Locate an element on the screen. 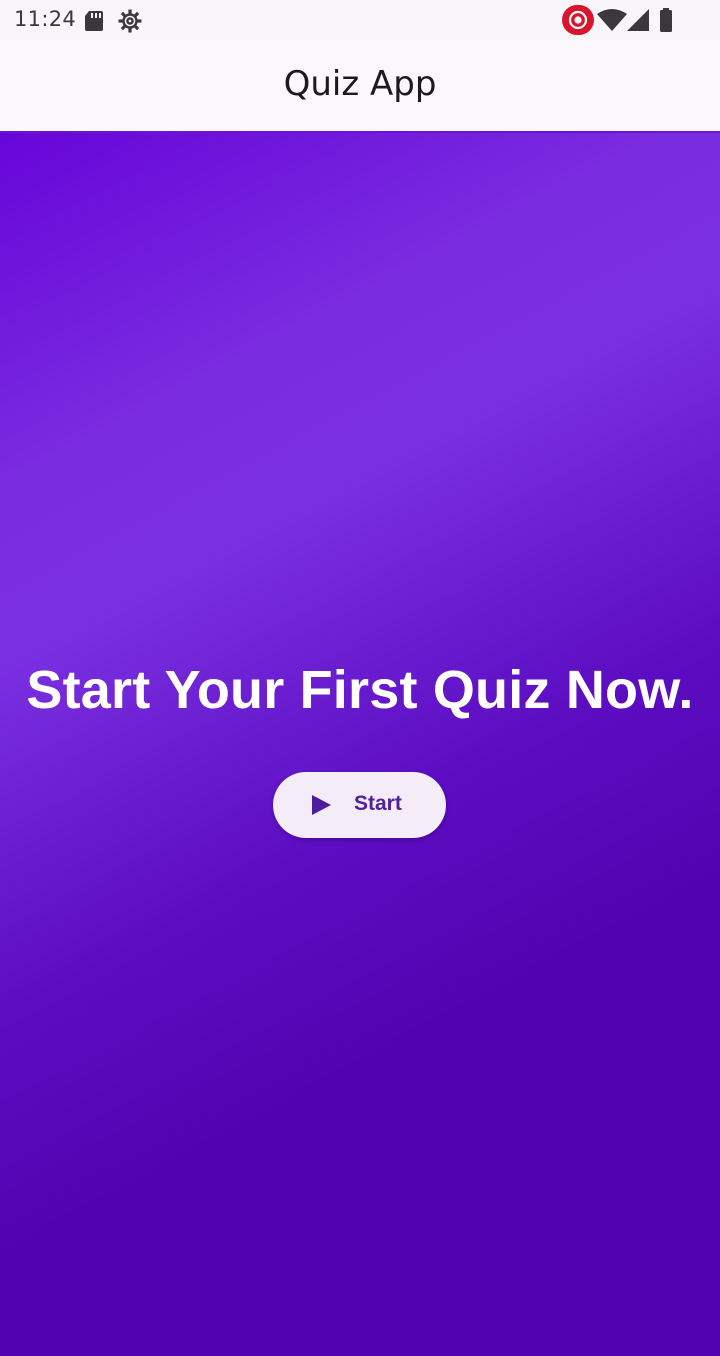 The height and width of the screenshot is (1356, 720). screen-record-icon is located at coordinates (578, 20).